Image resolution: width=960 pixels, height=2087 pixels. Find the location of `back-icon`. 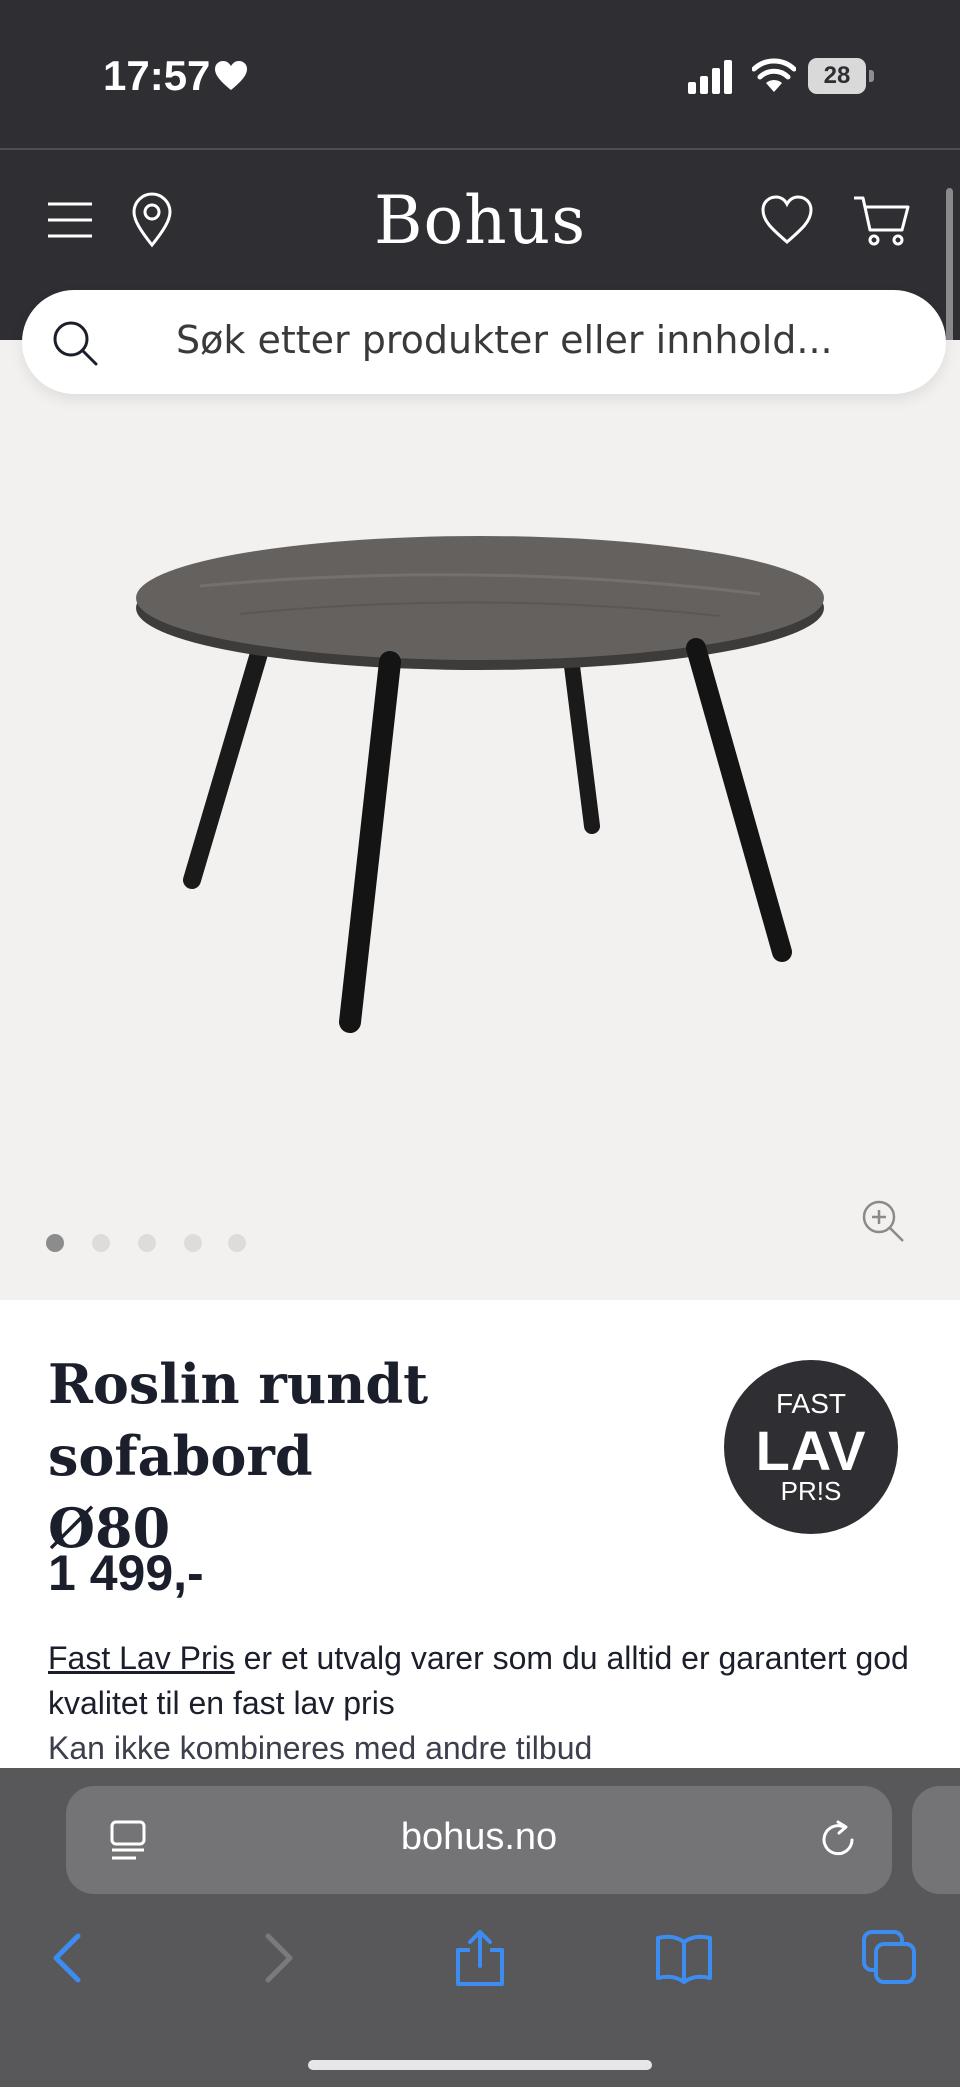

back-icon is located at coordinates (70, 1958).